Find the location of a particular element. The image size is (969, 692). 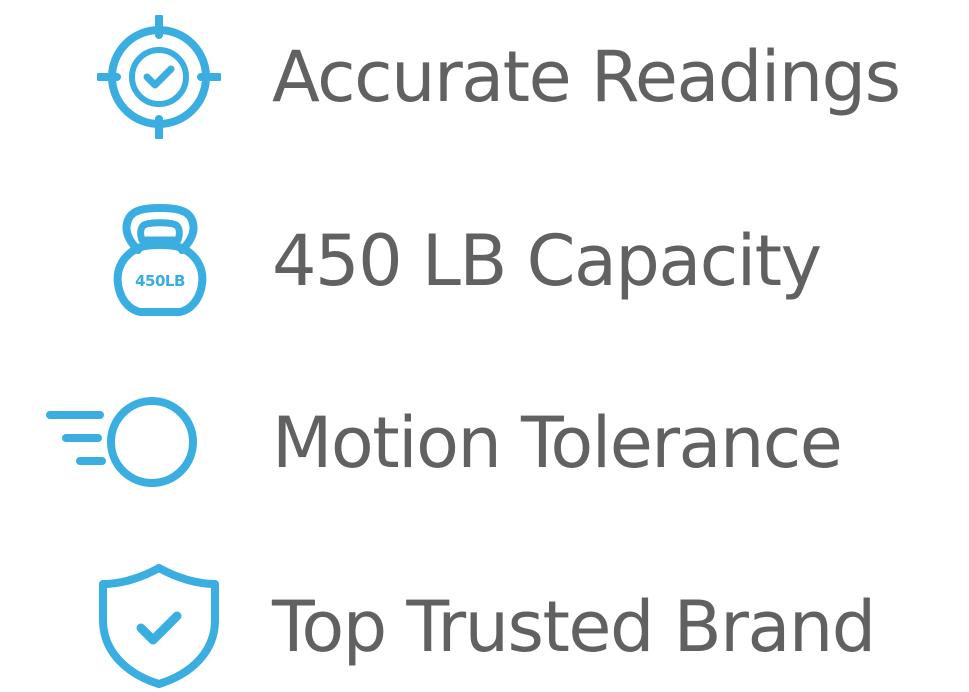

feature-label: Accurate Readings is located at coordinates (586, 77).